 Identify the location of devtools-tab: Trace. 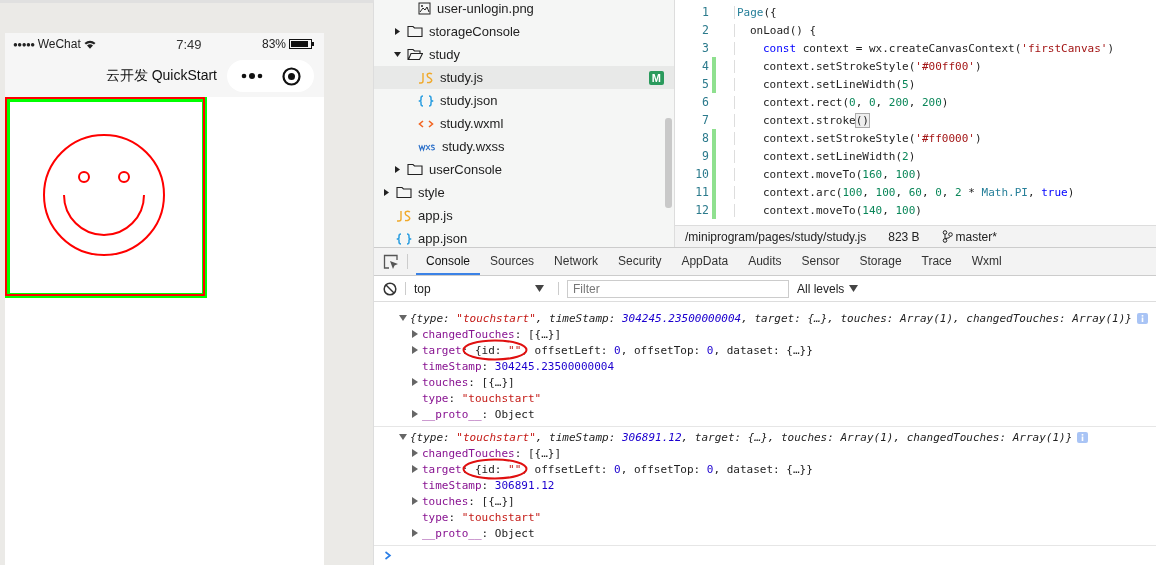
(936, 261).